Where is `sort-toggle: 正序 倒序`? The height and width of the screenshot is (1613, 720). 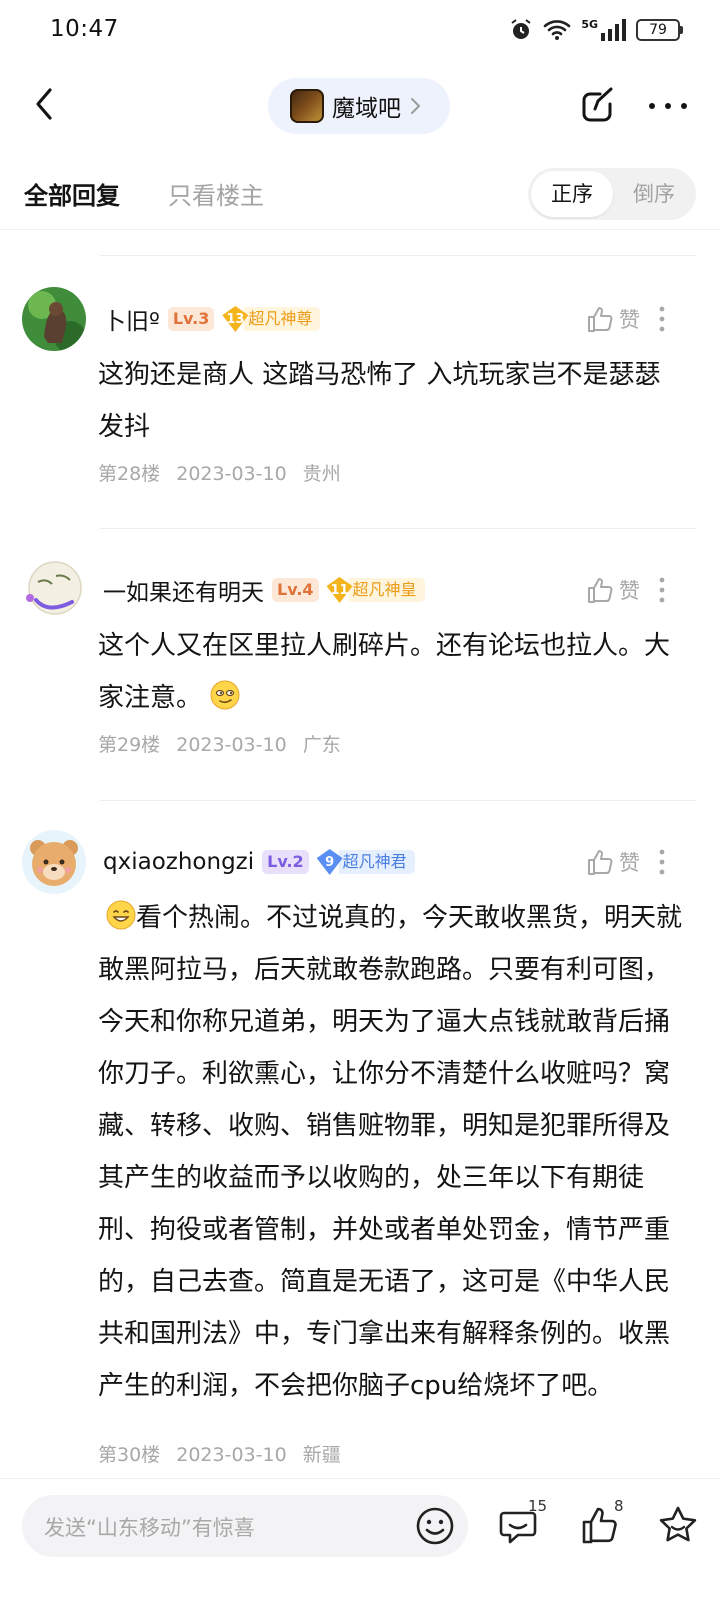 sort-toggle: 正序 倒序 is located at coordinates (612, 194).